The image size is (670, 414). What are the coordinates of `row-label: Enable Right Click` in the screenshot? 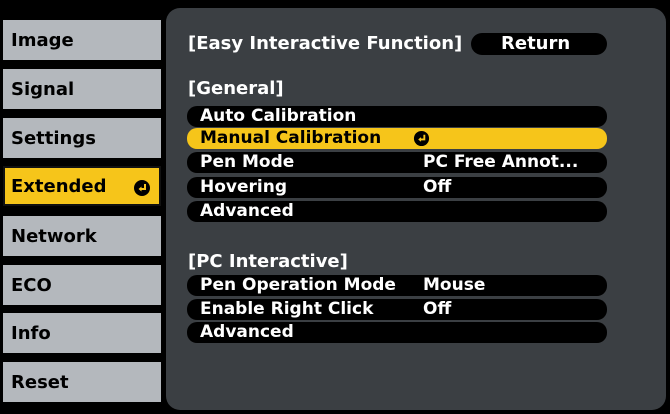 It's located at (287, 309).